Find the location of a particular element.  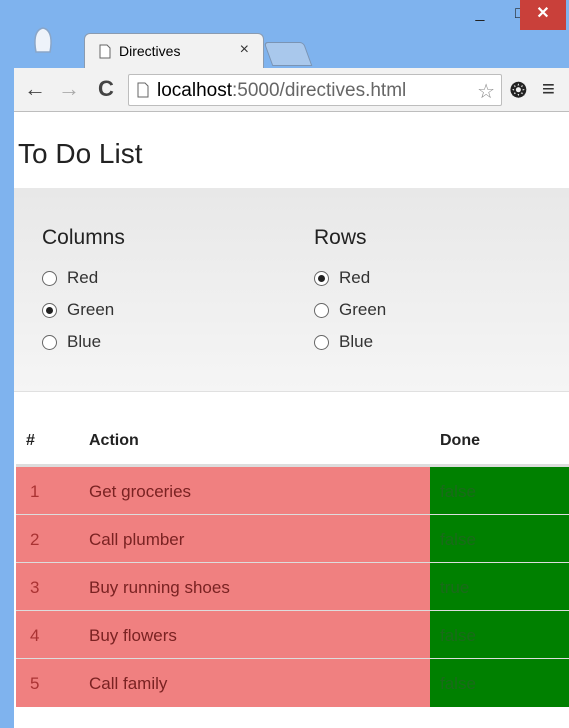

url-text: localhost:5000/directives.html is located at coordinates (281, 91).